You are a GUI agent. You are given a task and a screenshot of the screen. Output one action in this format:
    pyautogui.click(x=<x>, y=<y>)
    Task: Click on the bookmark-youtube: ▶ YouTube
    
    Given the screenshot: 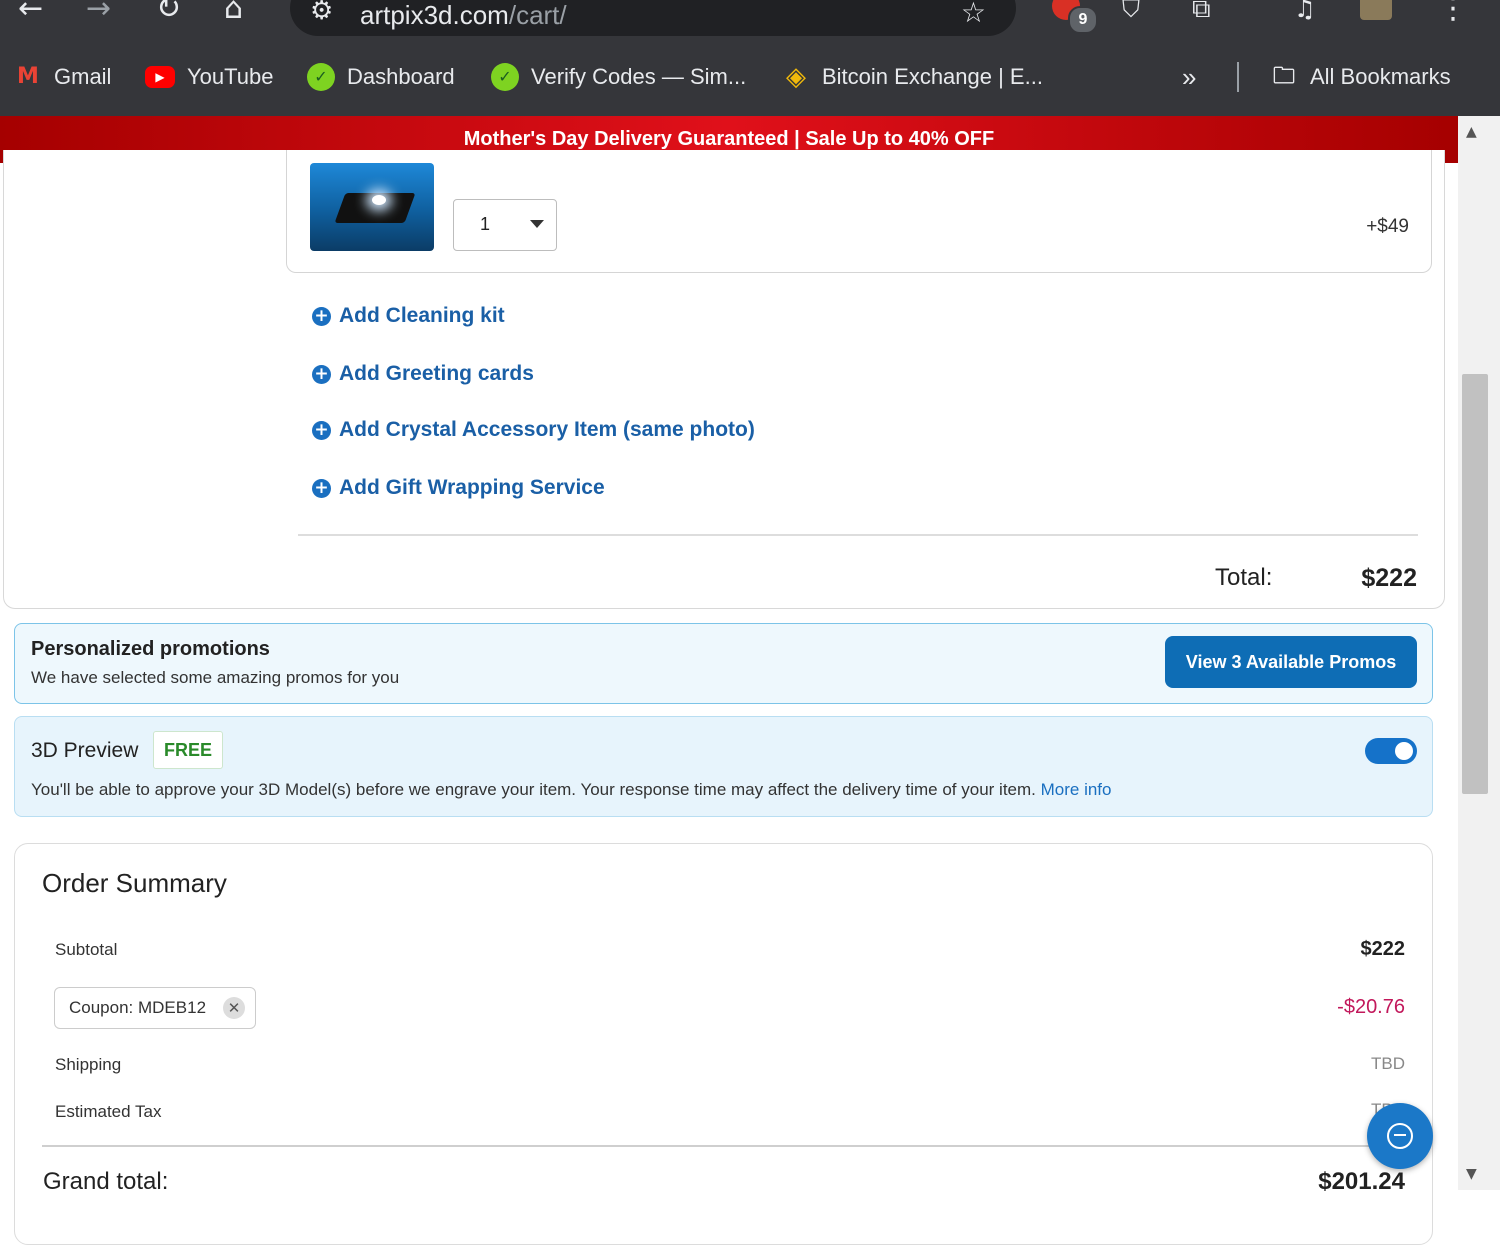 What is the action you would take?
    pyautogui.click(x=209, y=77)
    